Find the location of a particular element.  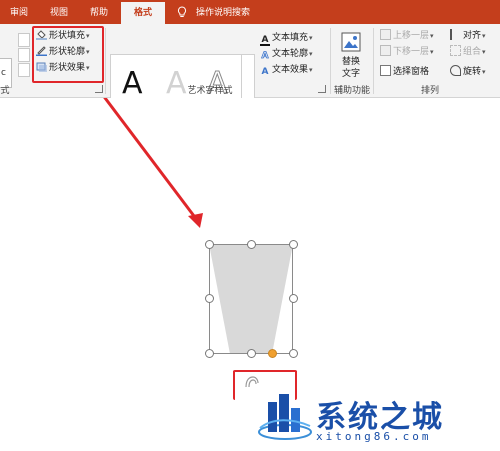

selection-pane-icon is located at coordinates (385, 70).